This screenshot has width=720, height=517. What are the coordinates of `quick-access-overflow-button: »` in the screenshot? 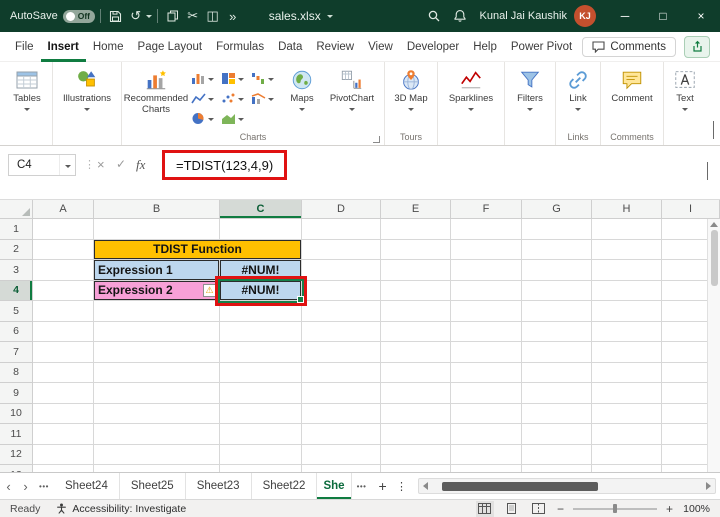 It's located at (233, 16).